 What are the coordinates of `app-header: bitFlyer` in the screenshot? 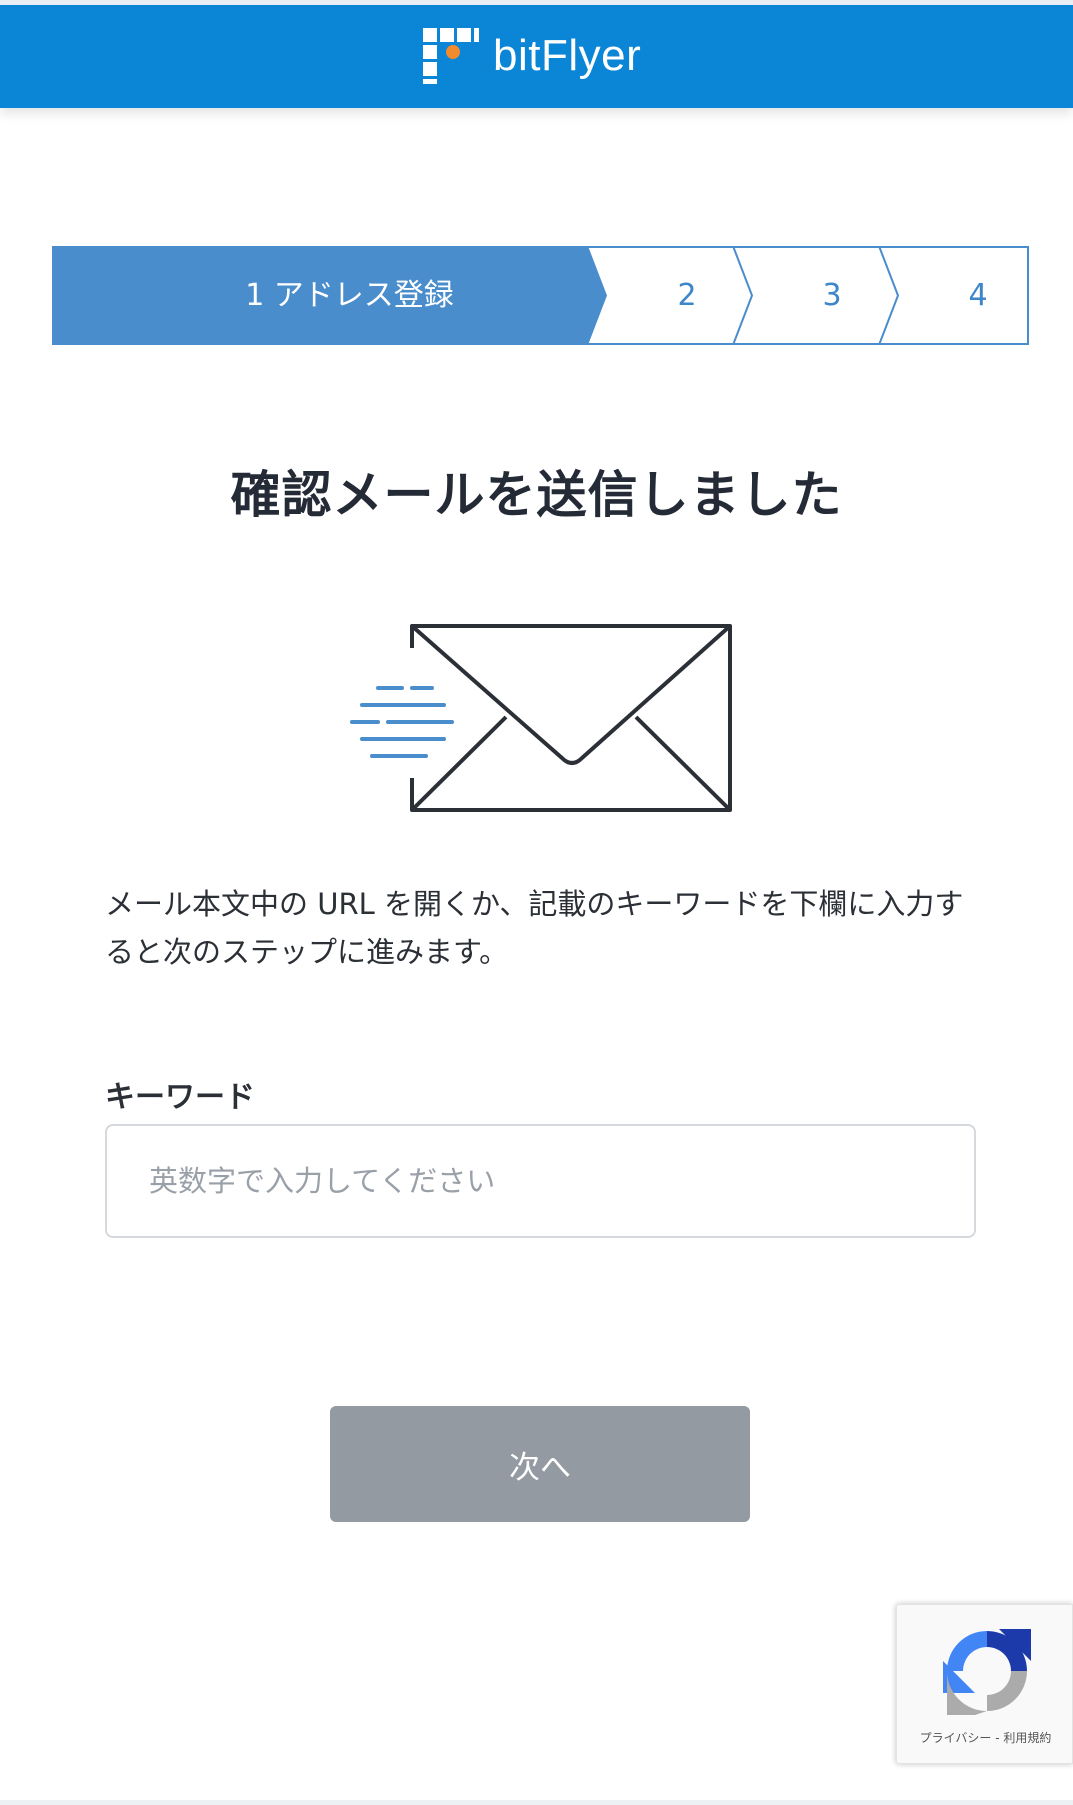 It's located at (536, 54).